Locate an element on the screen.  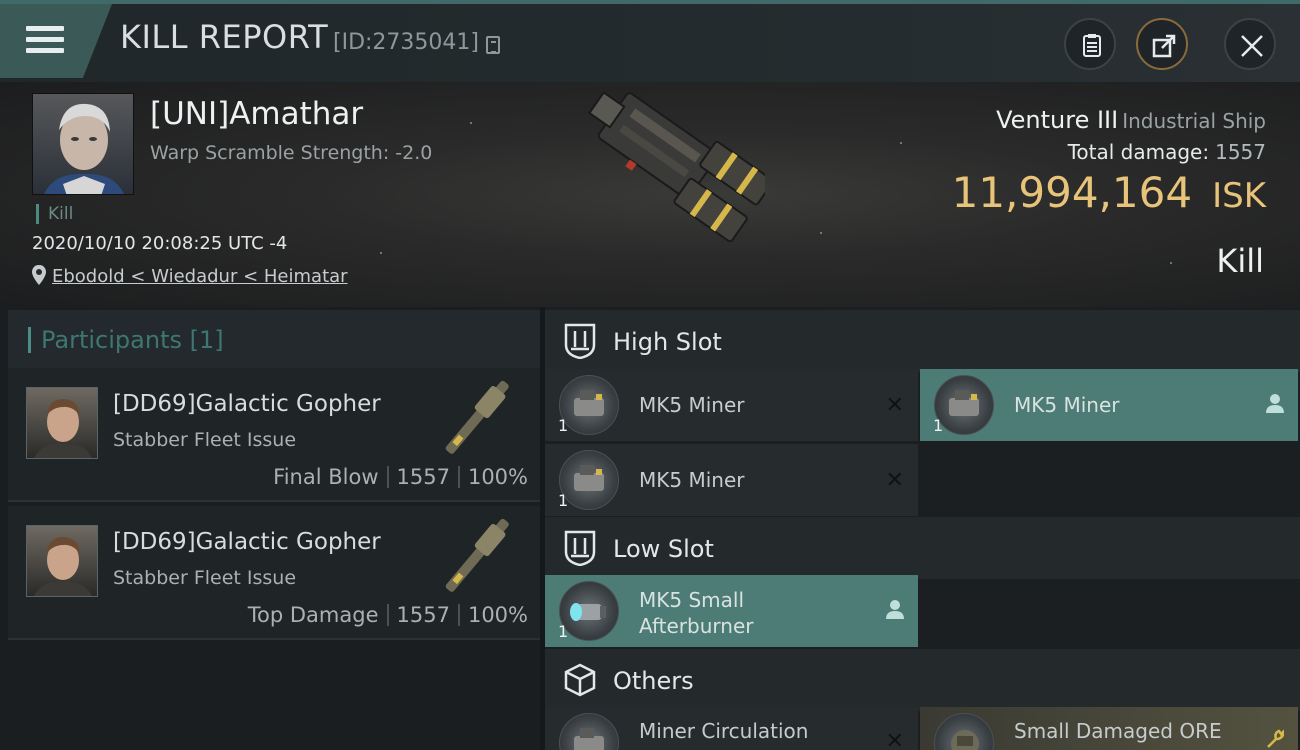
clipboard-button is located at coordinates (1090, 44).